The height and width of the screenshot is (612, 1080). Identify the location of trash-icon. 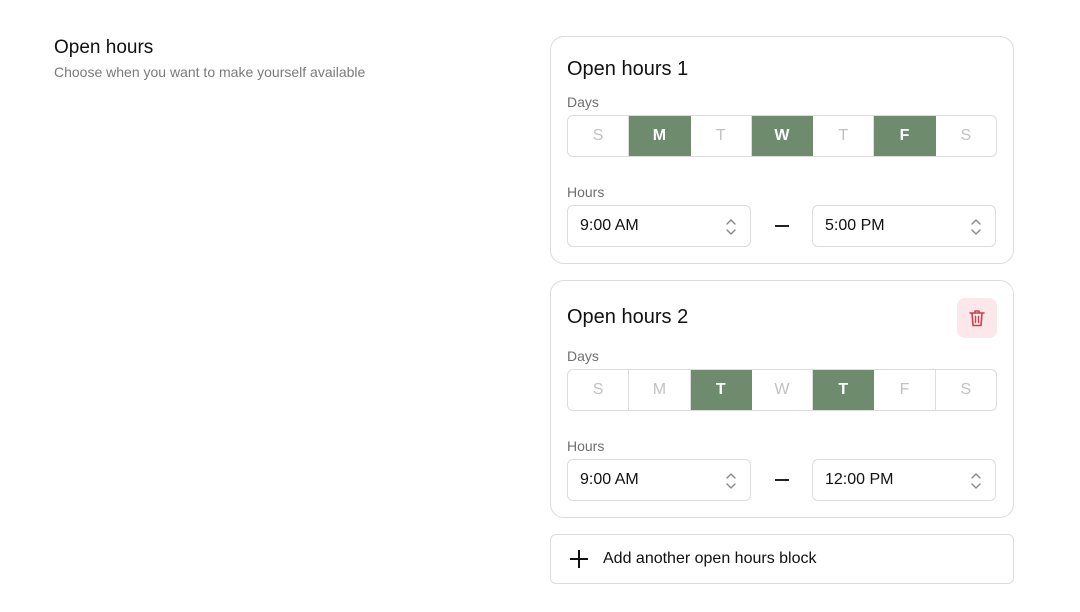
(977, 318).